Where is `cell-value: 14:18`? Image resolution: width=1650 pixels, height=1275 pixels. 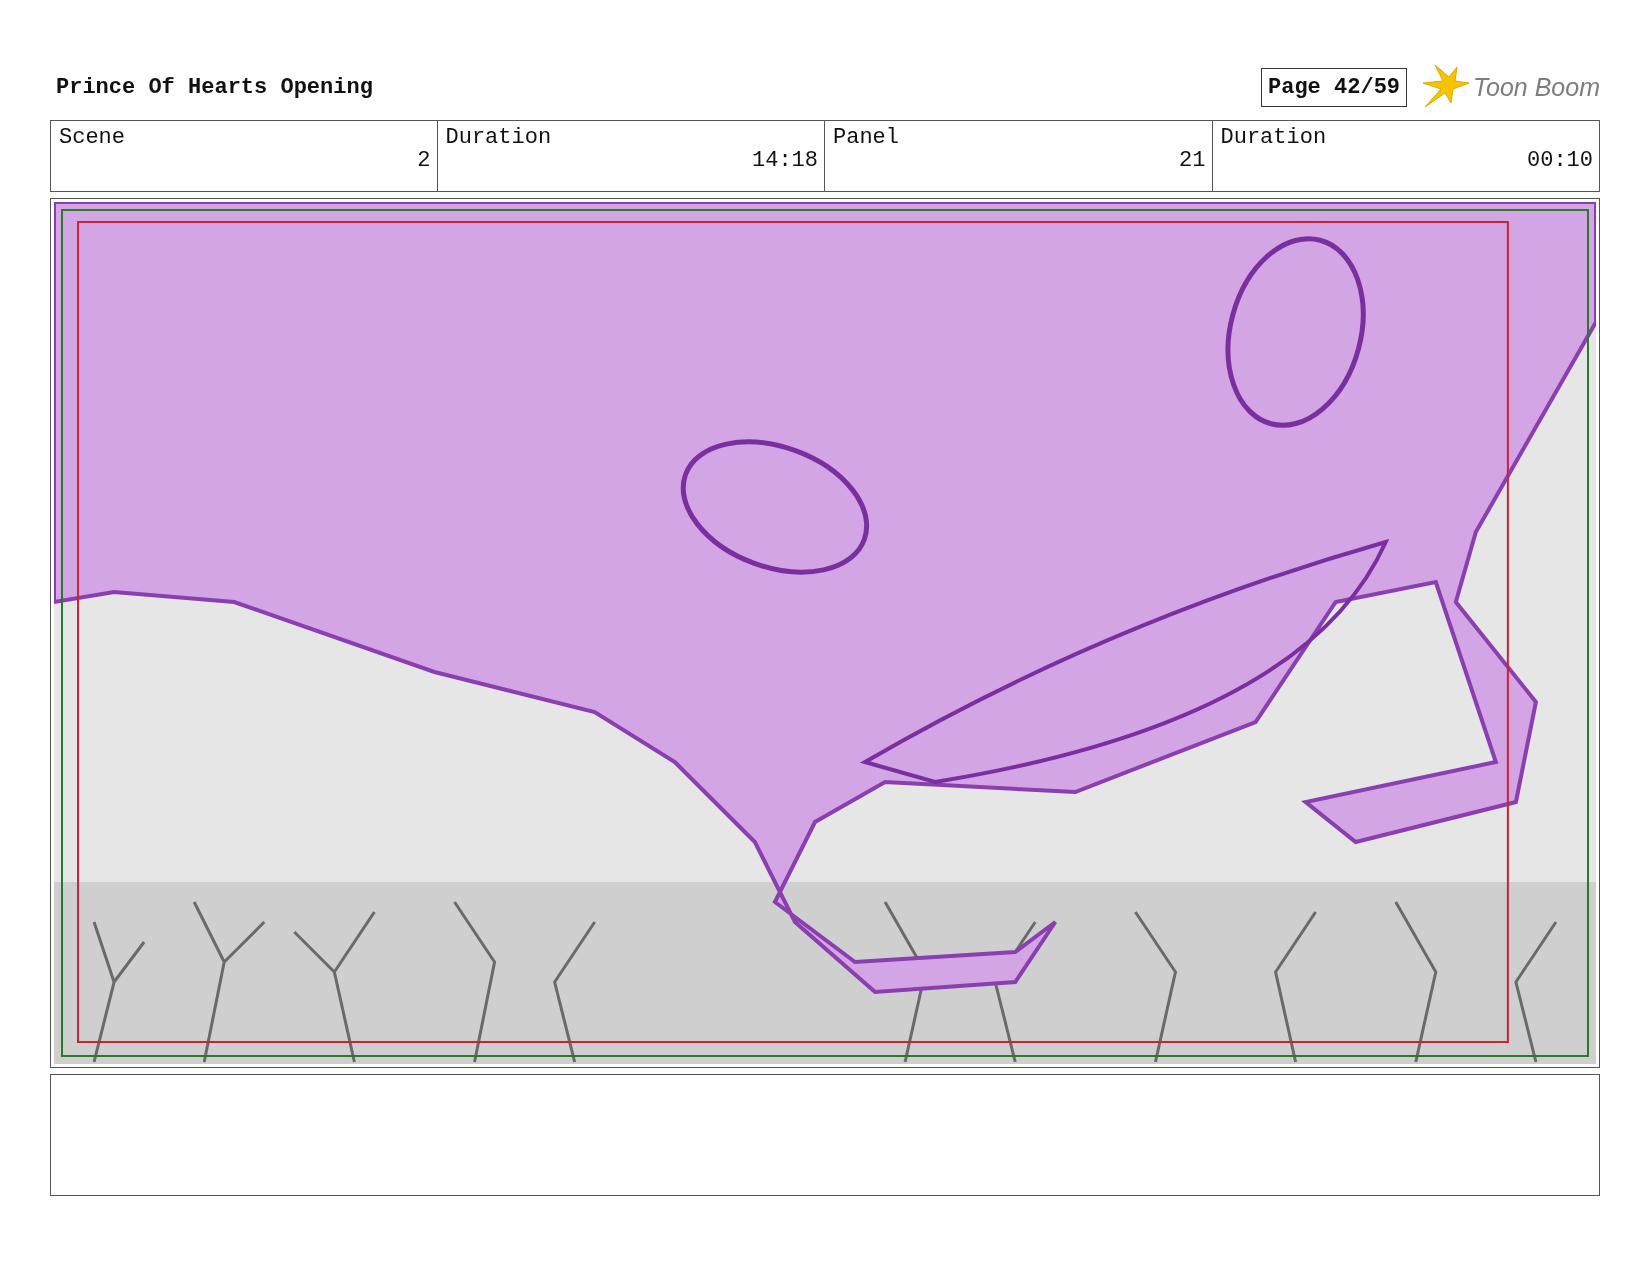
cell-value: 14:18 is located at coordinates (785, 160).